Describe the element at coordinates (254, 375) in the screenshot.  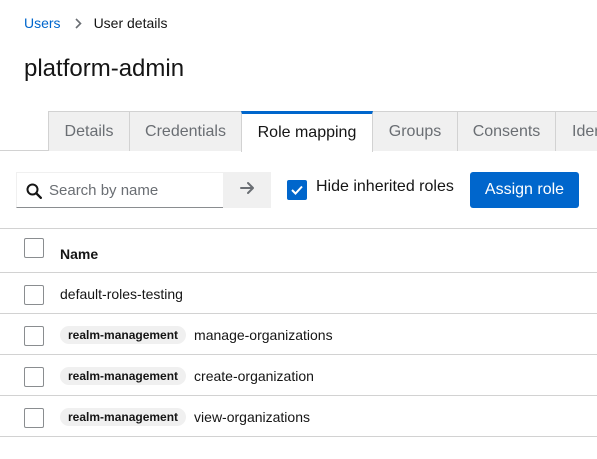
I see `role-name: create-organization` at that location.